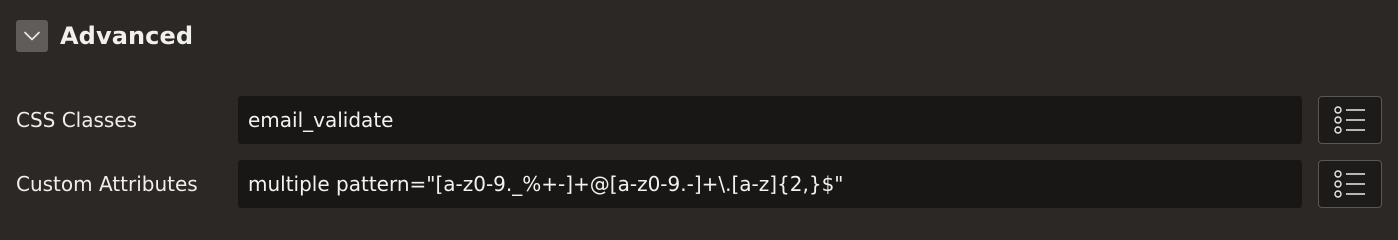 The image size is (1398, 240). I want to click on section-header: Advanced, so click(104, 36).